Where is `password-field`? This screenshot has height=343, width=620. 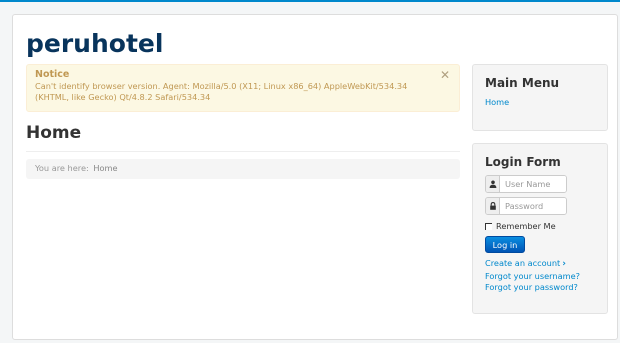
password-field is located at coordinates (526, 206).